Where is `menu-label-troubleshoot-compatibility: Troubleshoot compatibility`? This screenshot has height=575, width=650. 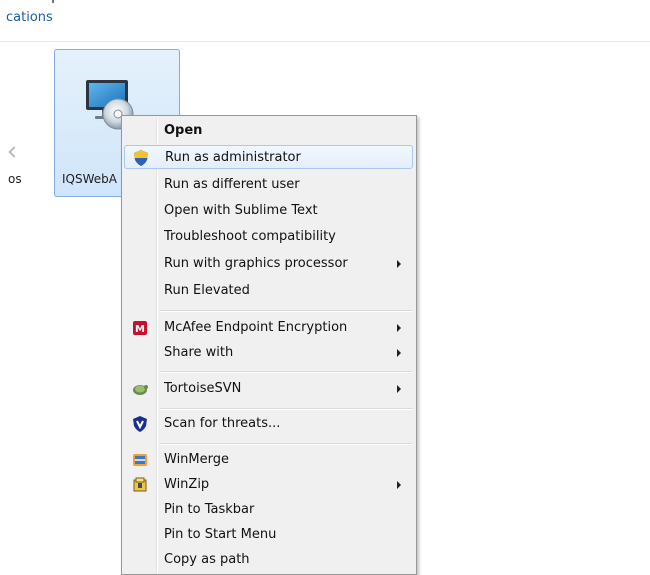 menu-label-troubleshoot-compatibility: Troubleshoot compatibility is located at coordinates (250, 236).